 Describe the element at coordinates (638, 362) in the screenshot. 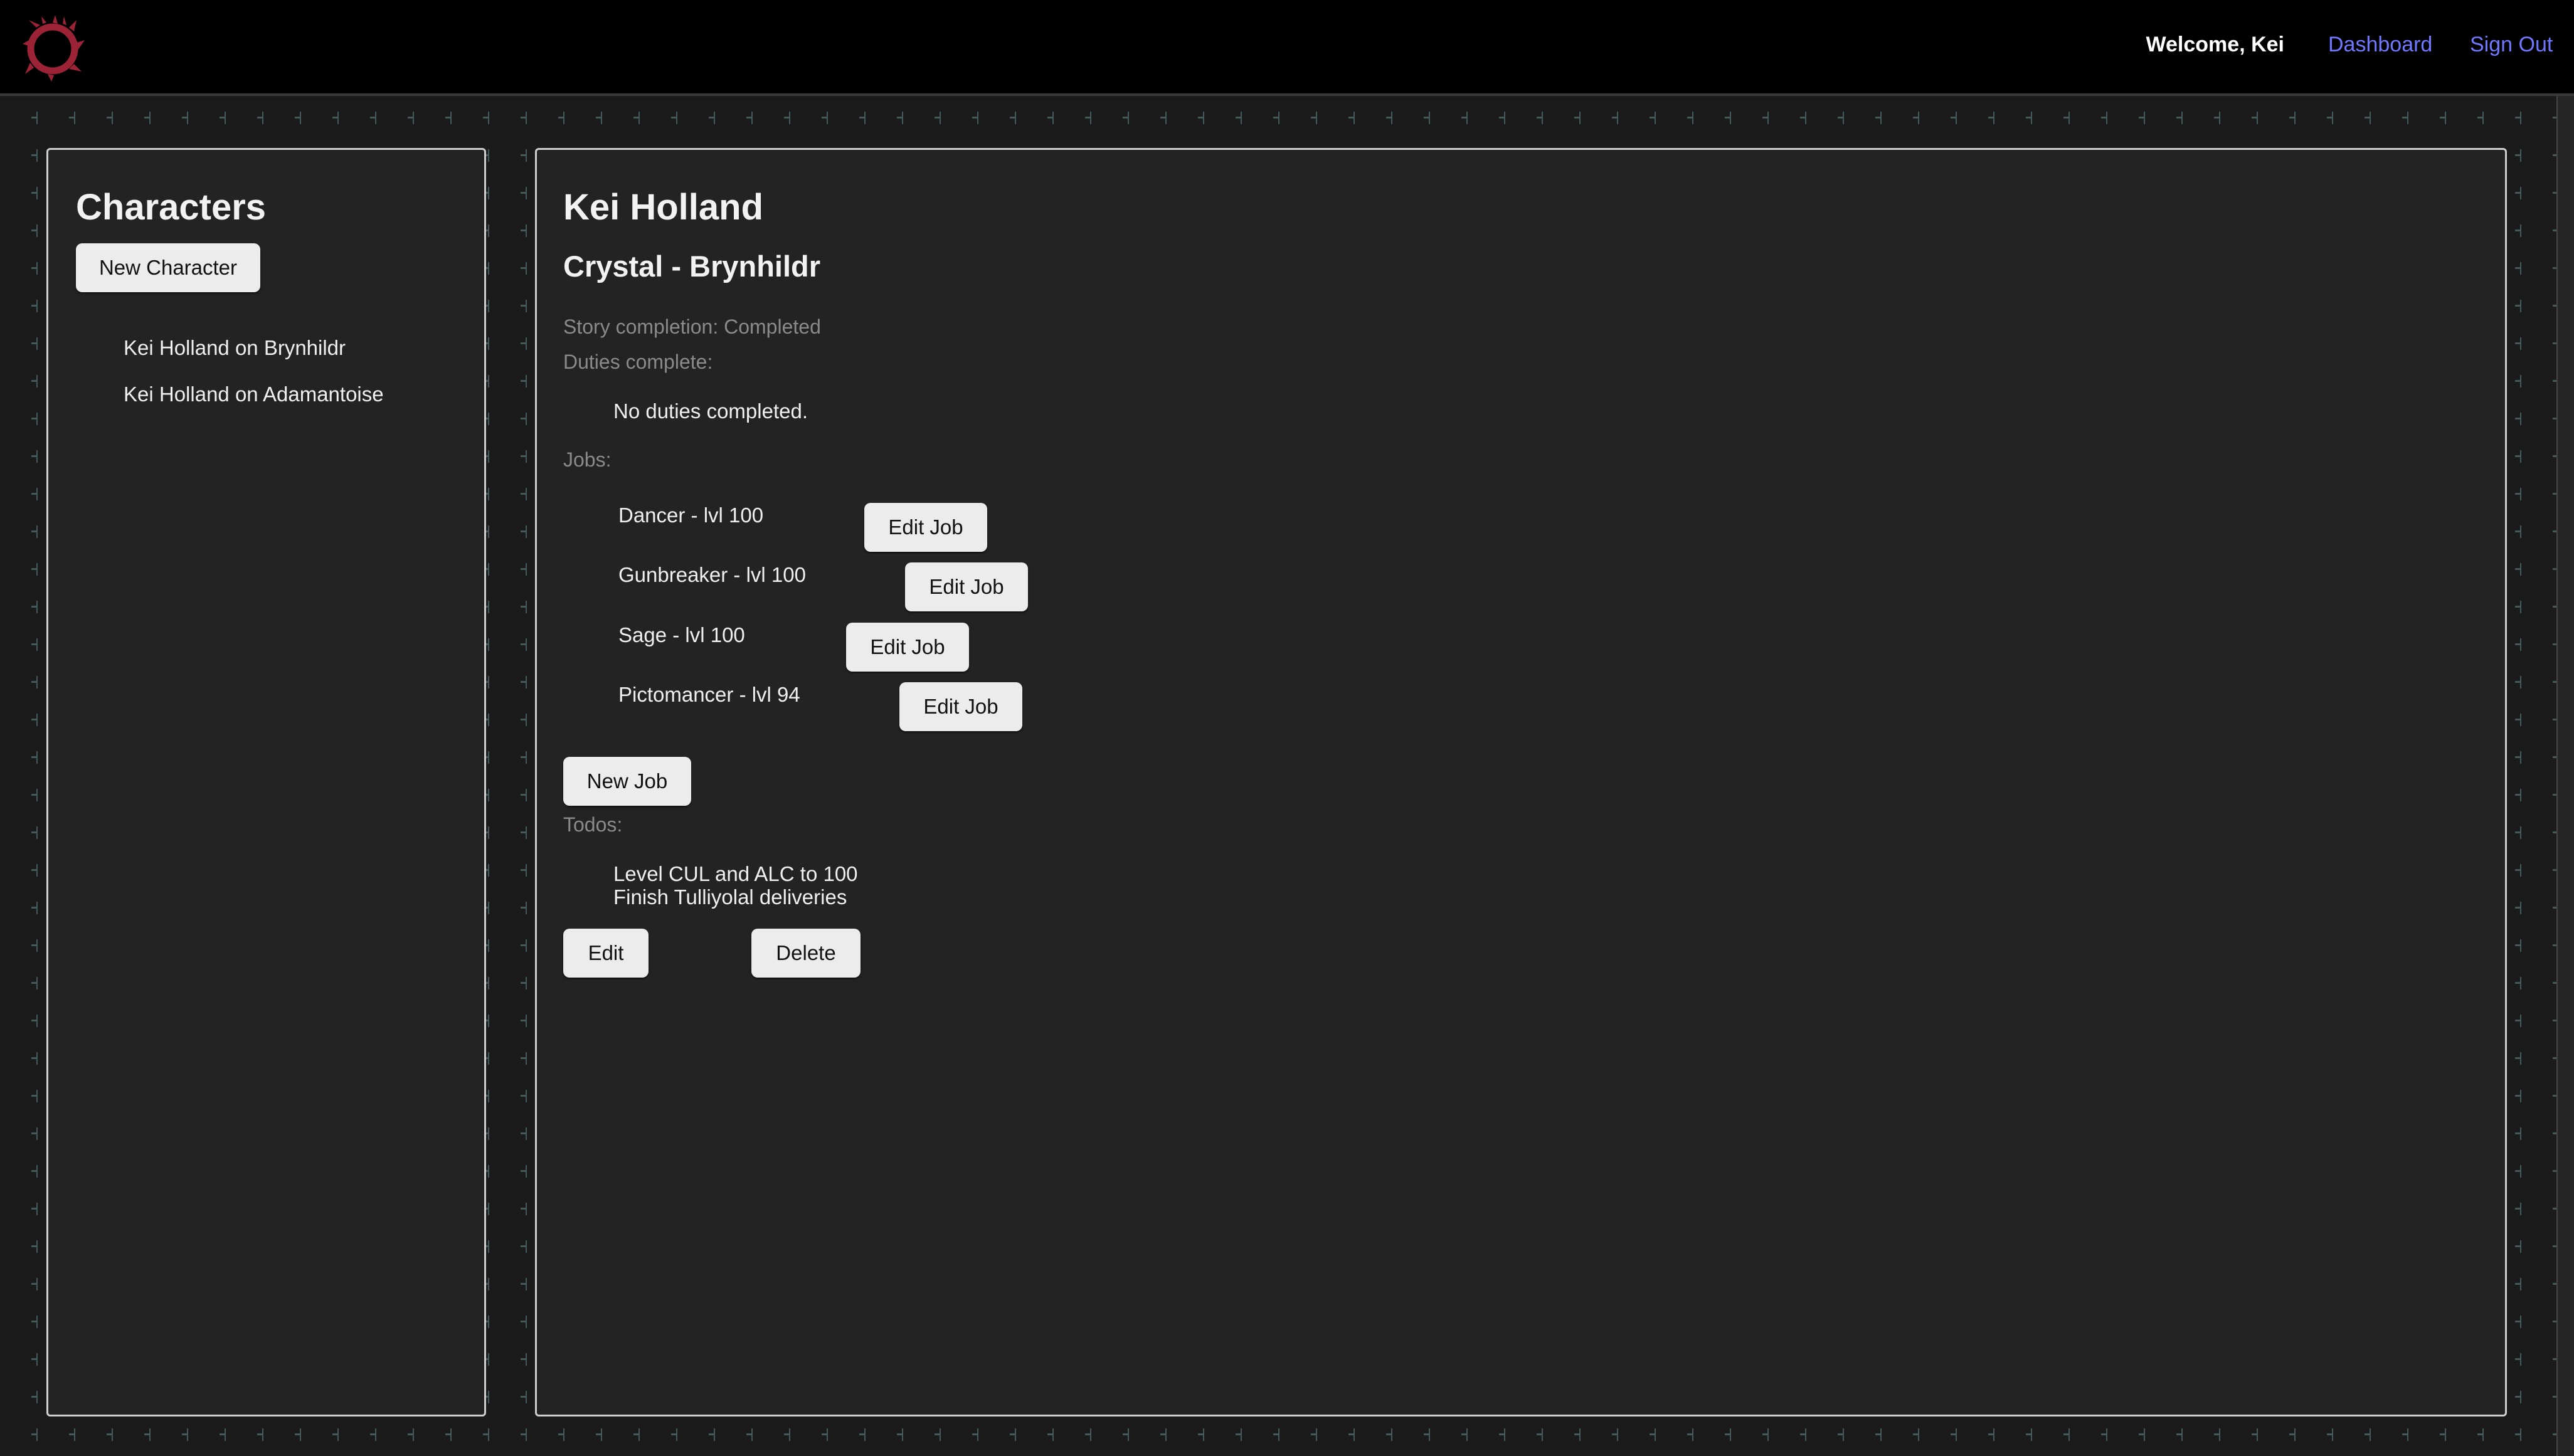

I see `duties-label: Duties complete:` at that location.